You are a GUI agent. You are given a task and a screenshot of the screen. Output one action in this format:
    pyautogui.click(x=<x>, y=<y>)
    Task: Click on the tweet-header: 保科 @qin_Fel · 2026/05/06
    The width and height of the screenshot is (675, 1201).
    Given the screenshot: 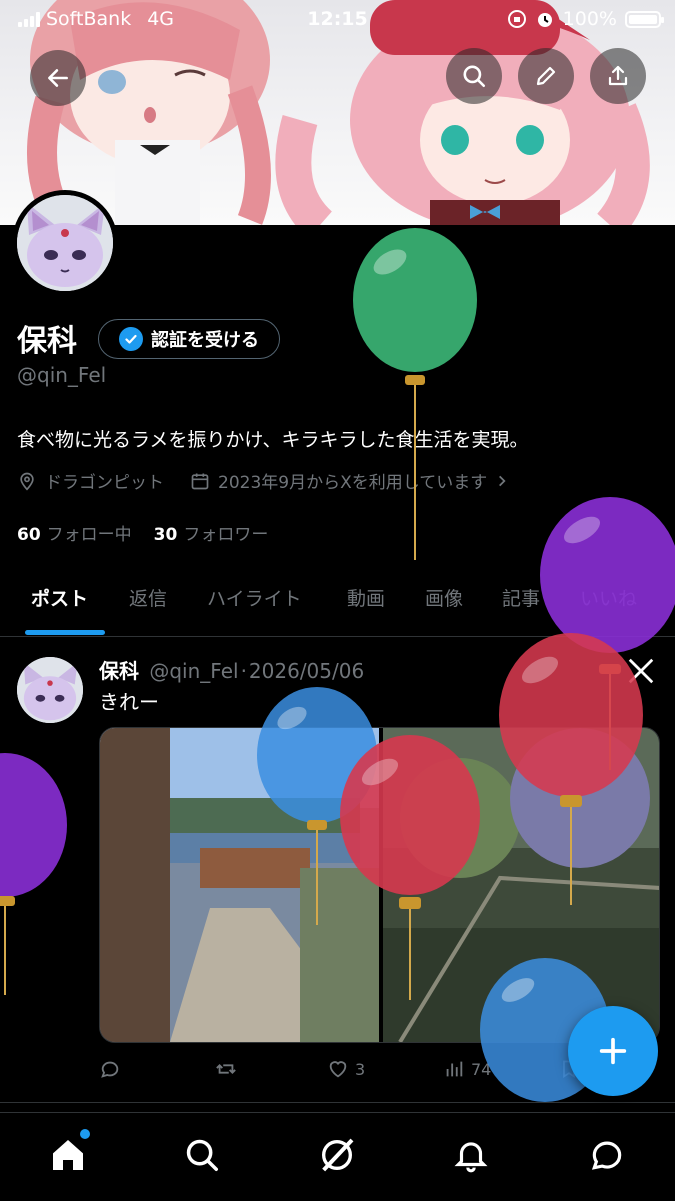 What is the action you would take?
    pyautogui.click(x=231, y=669)
    